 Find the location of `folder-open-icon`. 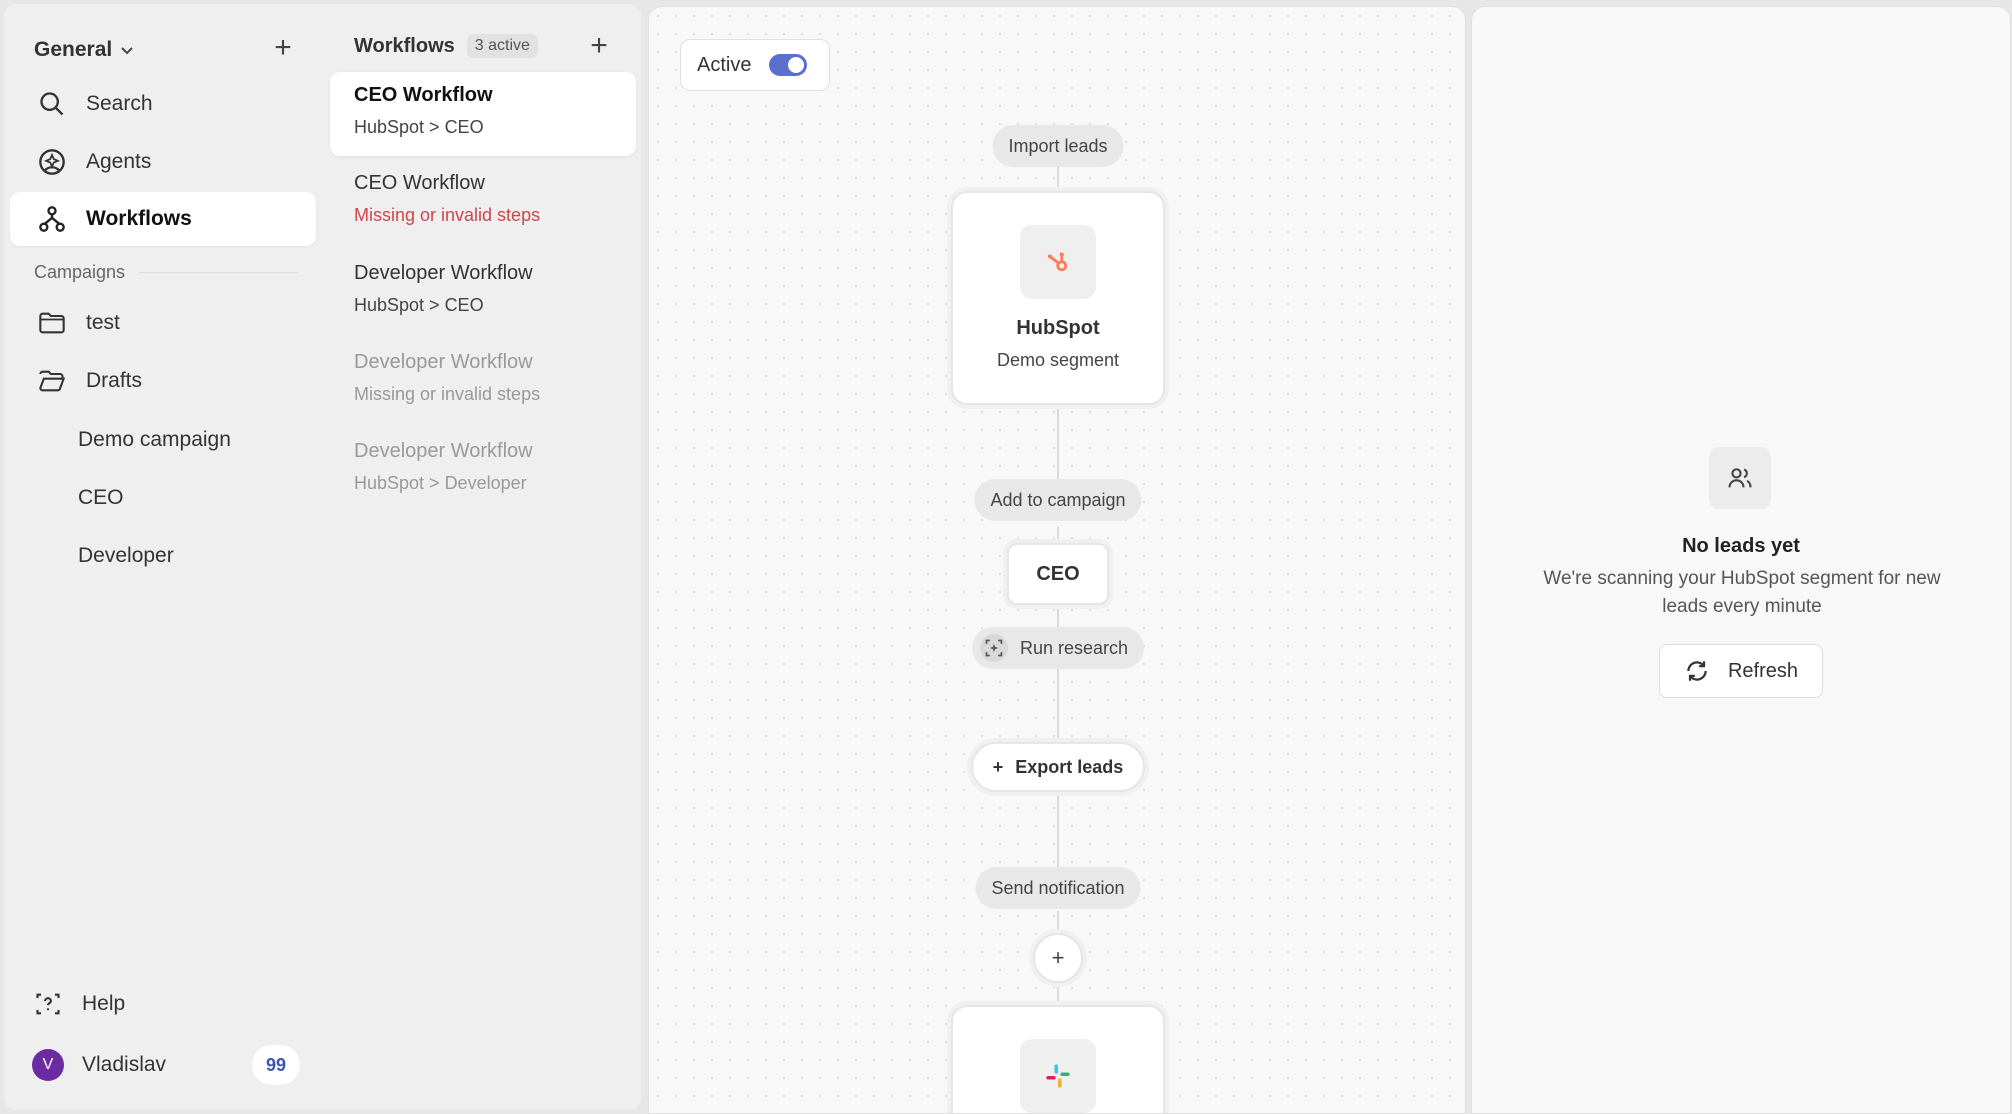

folder-open-icon is located at coordinates (52, 381).